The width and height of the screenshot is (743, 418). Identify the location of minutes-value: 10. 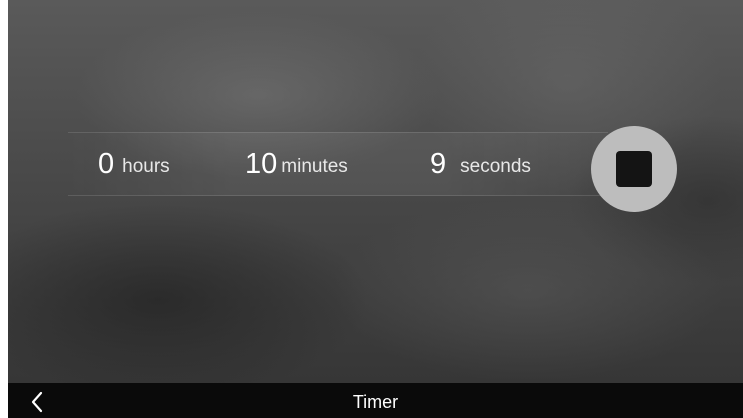
(261, 163).